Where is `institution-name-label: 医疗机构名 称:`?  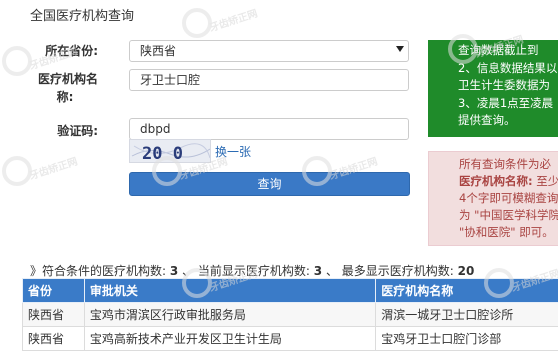 institution-name-label: 医疗机构名 称: is located at coordinates (49, 88).